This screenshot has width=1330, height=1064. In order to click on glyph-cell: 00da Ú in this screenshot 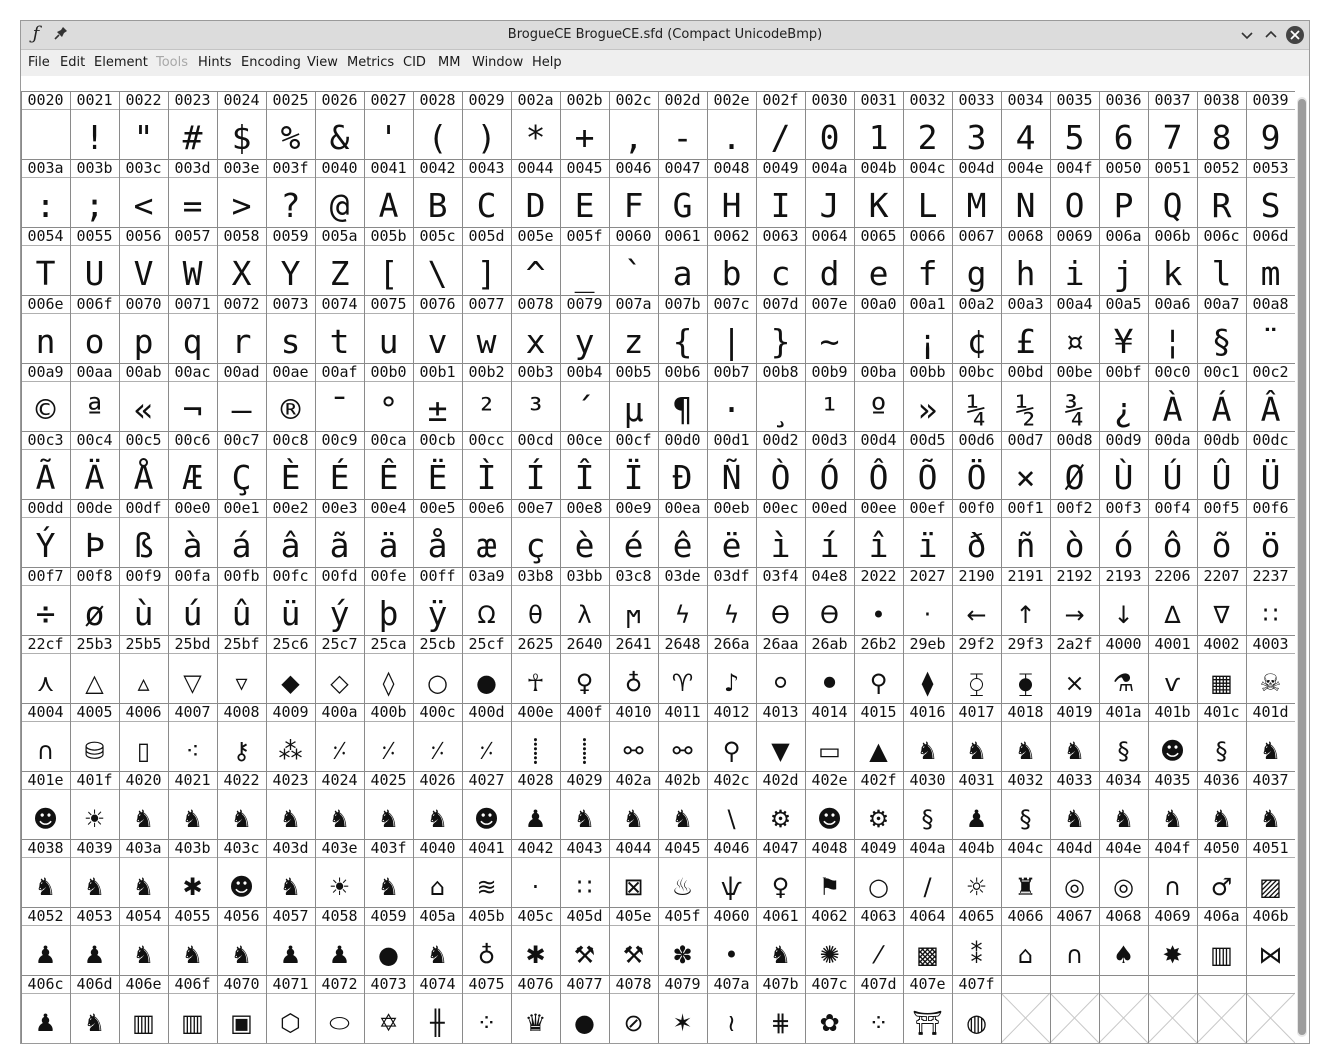, I will do `click(1172, 464)`.